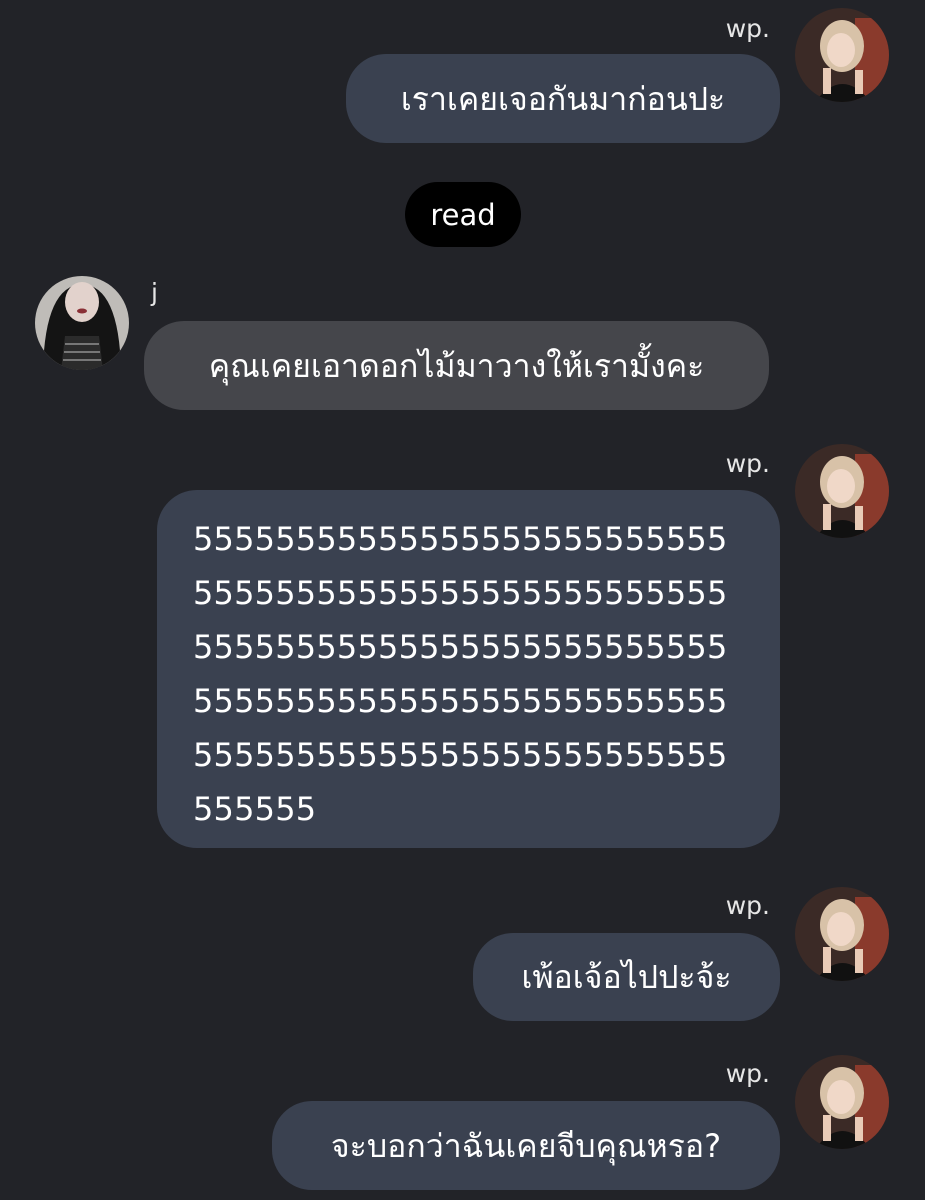 The image size is (925, 1200). I want to click on avatar-j, so click(82, 323).